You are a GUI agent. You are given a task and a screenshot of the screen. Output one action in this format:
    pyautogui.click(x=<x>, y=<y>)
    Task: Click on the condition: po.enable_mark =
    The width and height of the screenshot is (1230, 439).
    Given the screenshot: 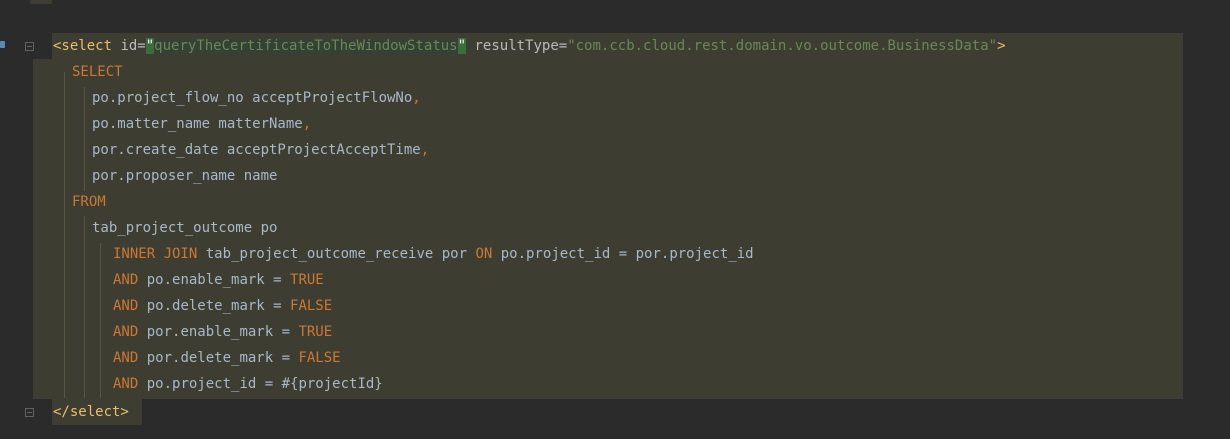 What is the action you would take?
    pyautogui.click(x=214, y=280)
    